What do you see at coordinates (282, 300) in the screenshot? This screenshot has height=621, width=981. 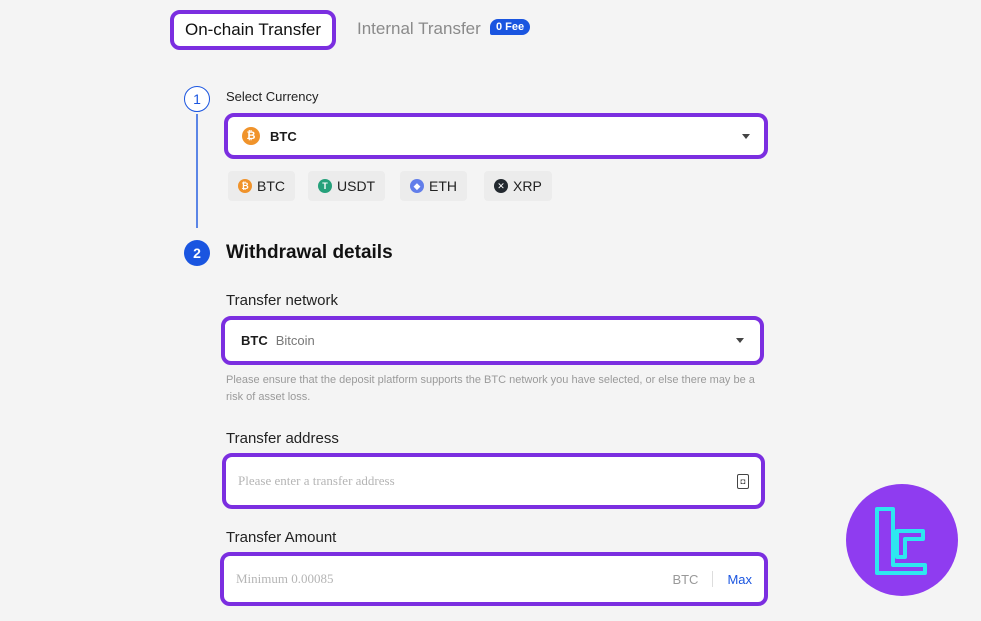 I see `transfer-network-label: Transfer network` at bounding box center [282, 300].